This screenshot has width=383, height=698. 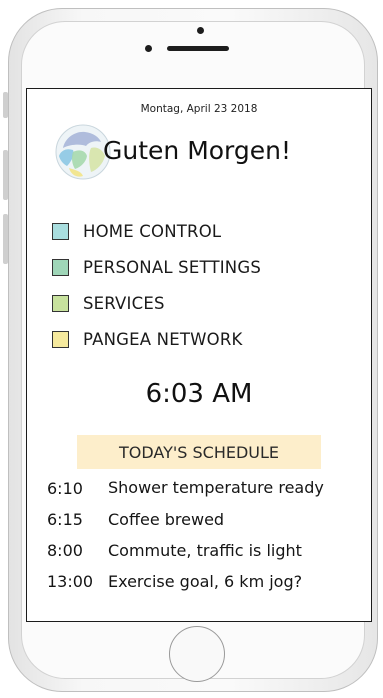 What do you see at coordinates (65, 488) in the screenshot?
I see `schedule-time: 6:10` at bounding box center [65, 488].